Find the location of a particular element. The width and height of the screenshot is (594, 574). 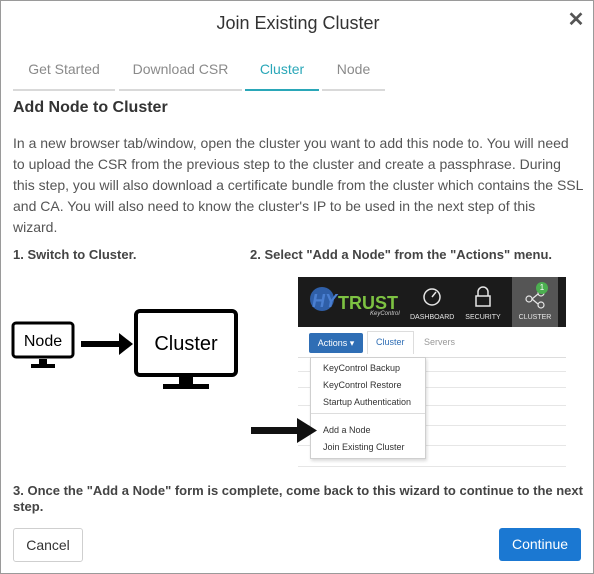

nav-dashboard: DASHBOARD is located at coordinates (432, 302).